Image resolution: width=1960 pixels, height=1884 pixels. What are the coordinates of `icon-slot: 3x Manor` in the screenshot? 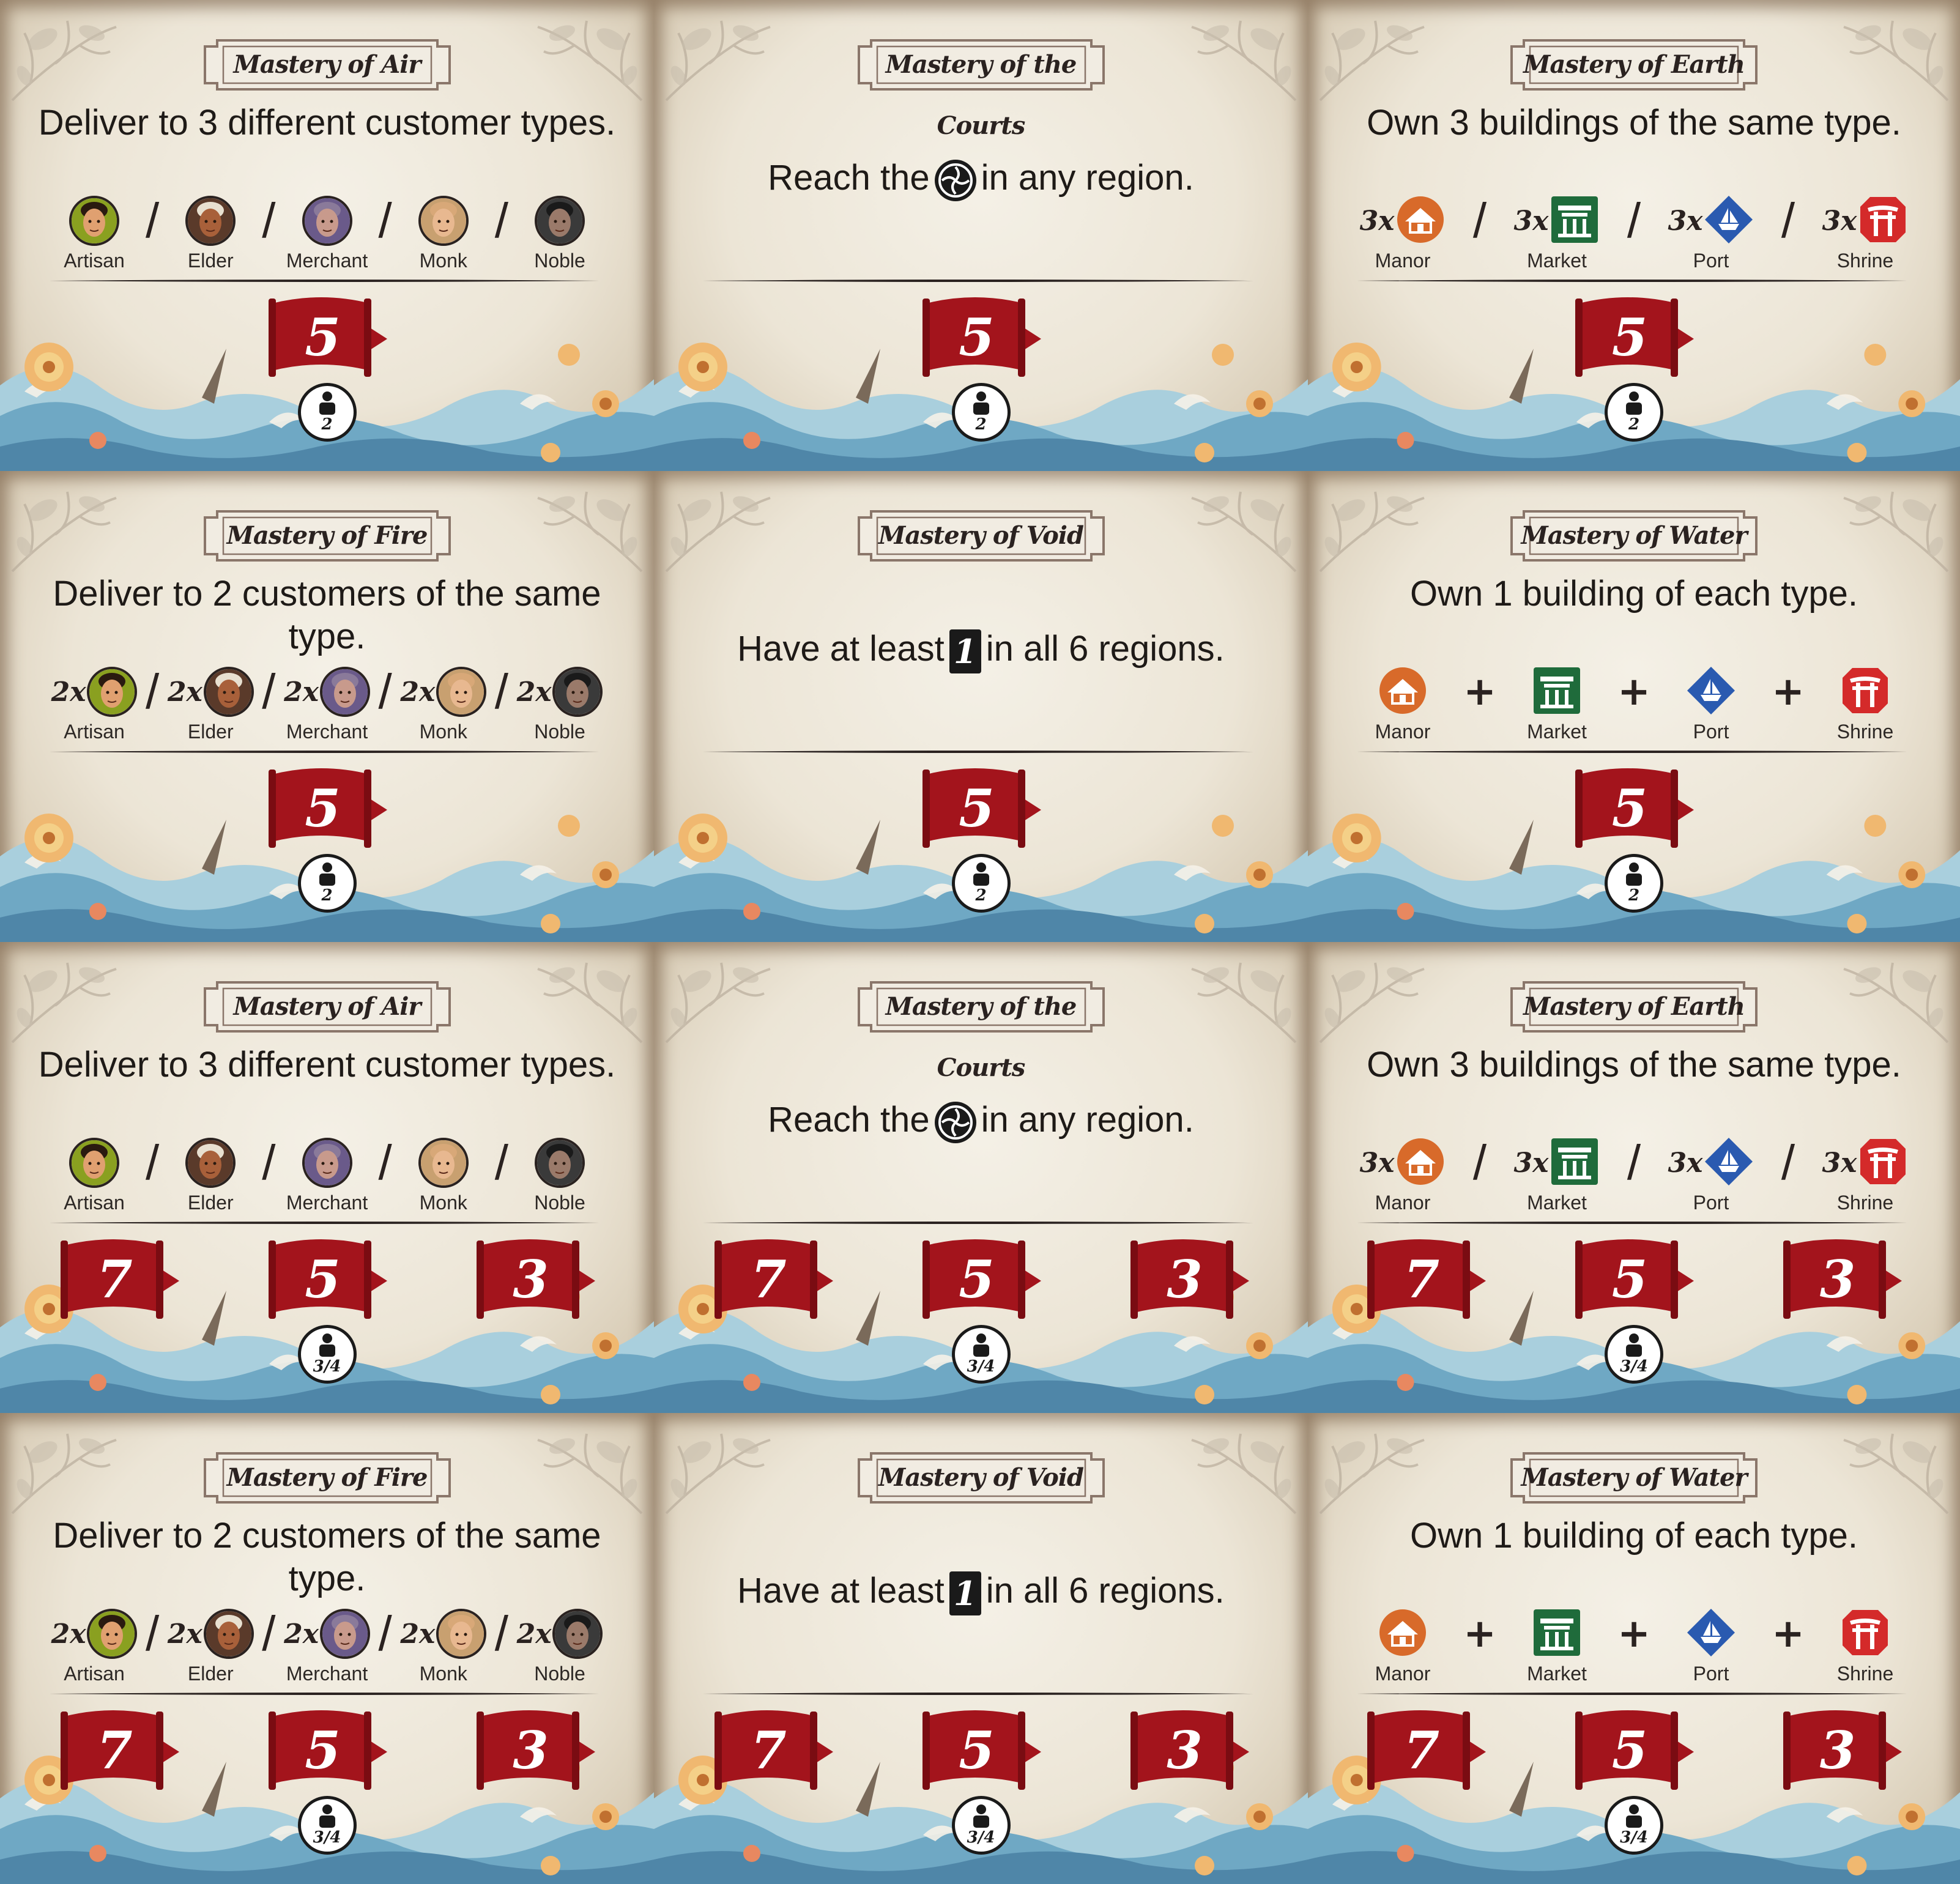 It's located at (1403, 234).